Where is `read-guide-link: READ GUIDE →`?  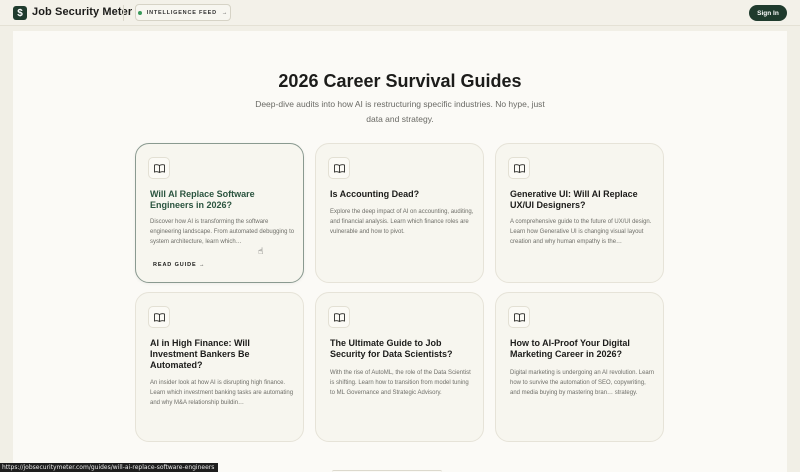
read-guide-link: READ GUIDE → is located at coordinates (179, 265).